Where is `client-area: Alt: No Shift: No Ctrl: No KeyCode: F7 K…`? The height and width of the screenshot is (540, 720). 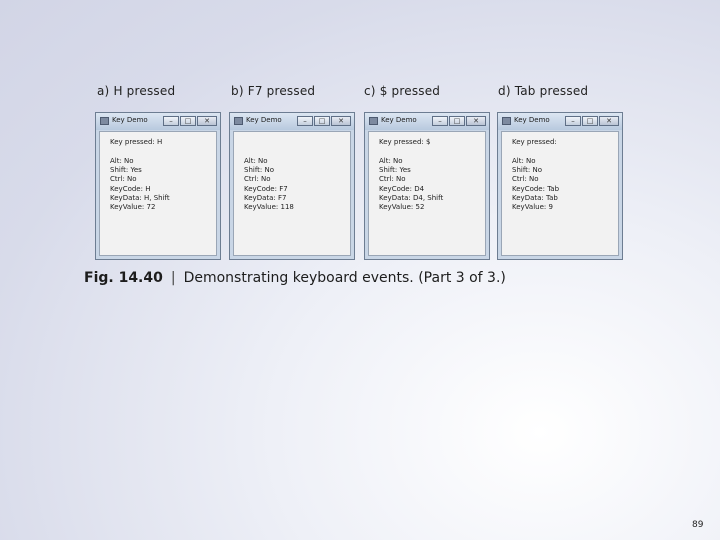
client-area: Alt: No Shift: No Ctrl: No KeyCode: F7 K… is located at coordinates (292, 193).